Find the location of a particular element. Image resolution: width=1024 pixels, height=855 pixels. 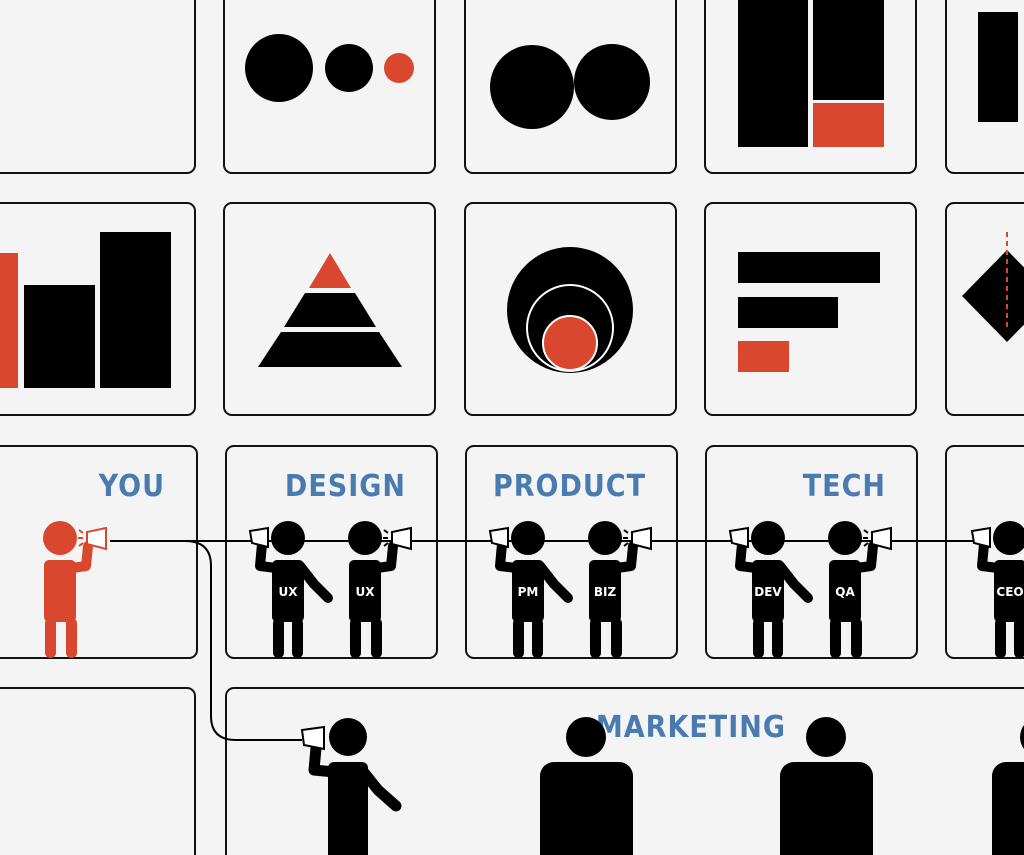

role-label: QA is located at coordinates (845, 592).